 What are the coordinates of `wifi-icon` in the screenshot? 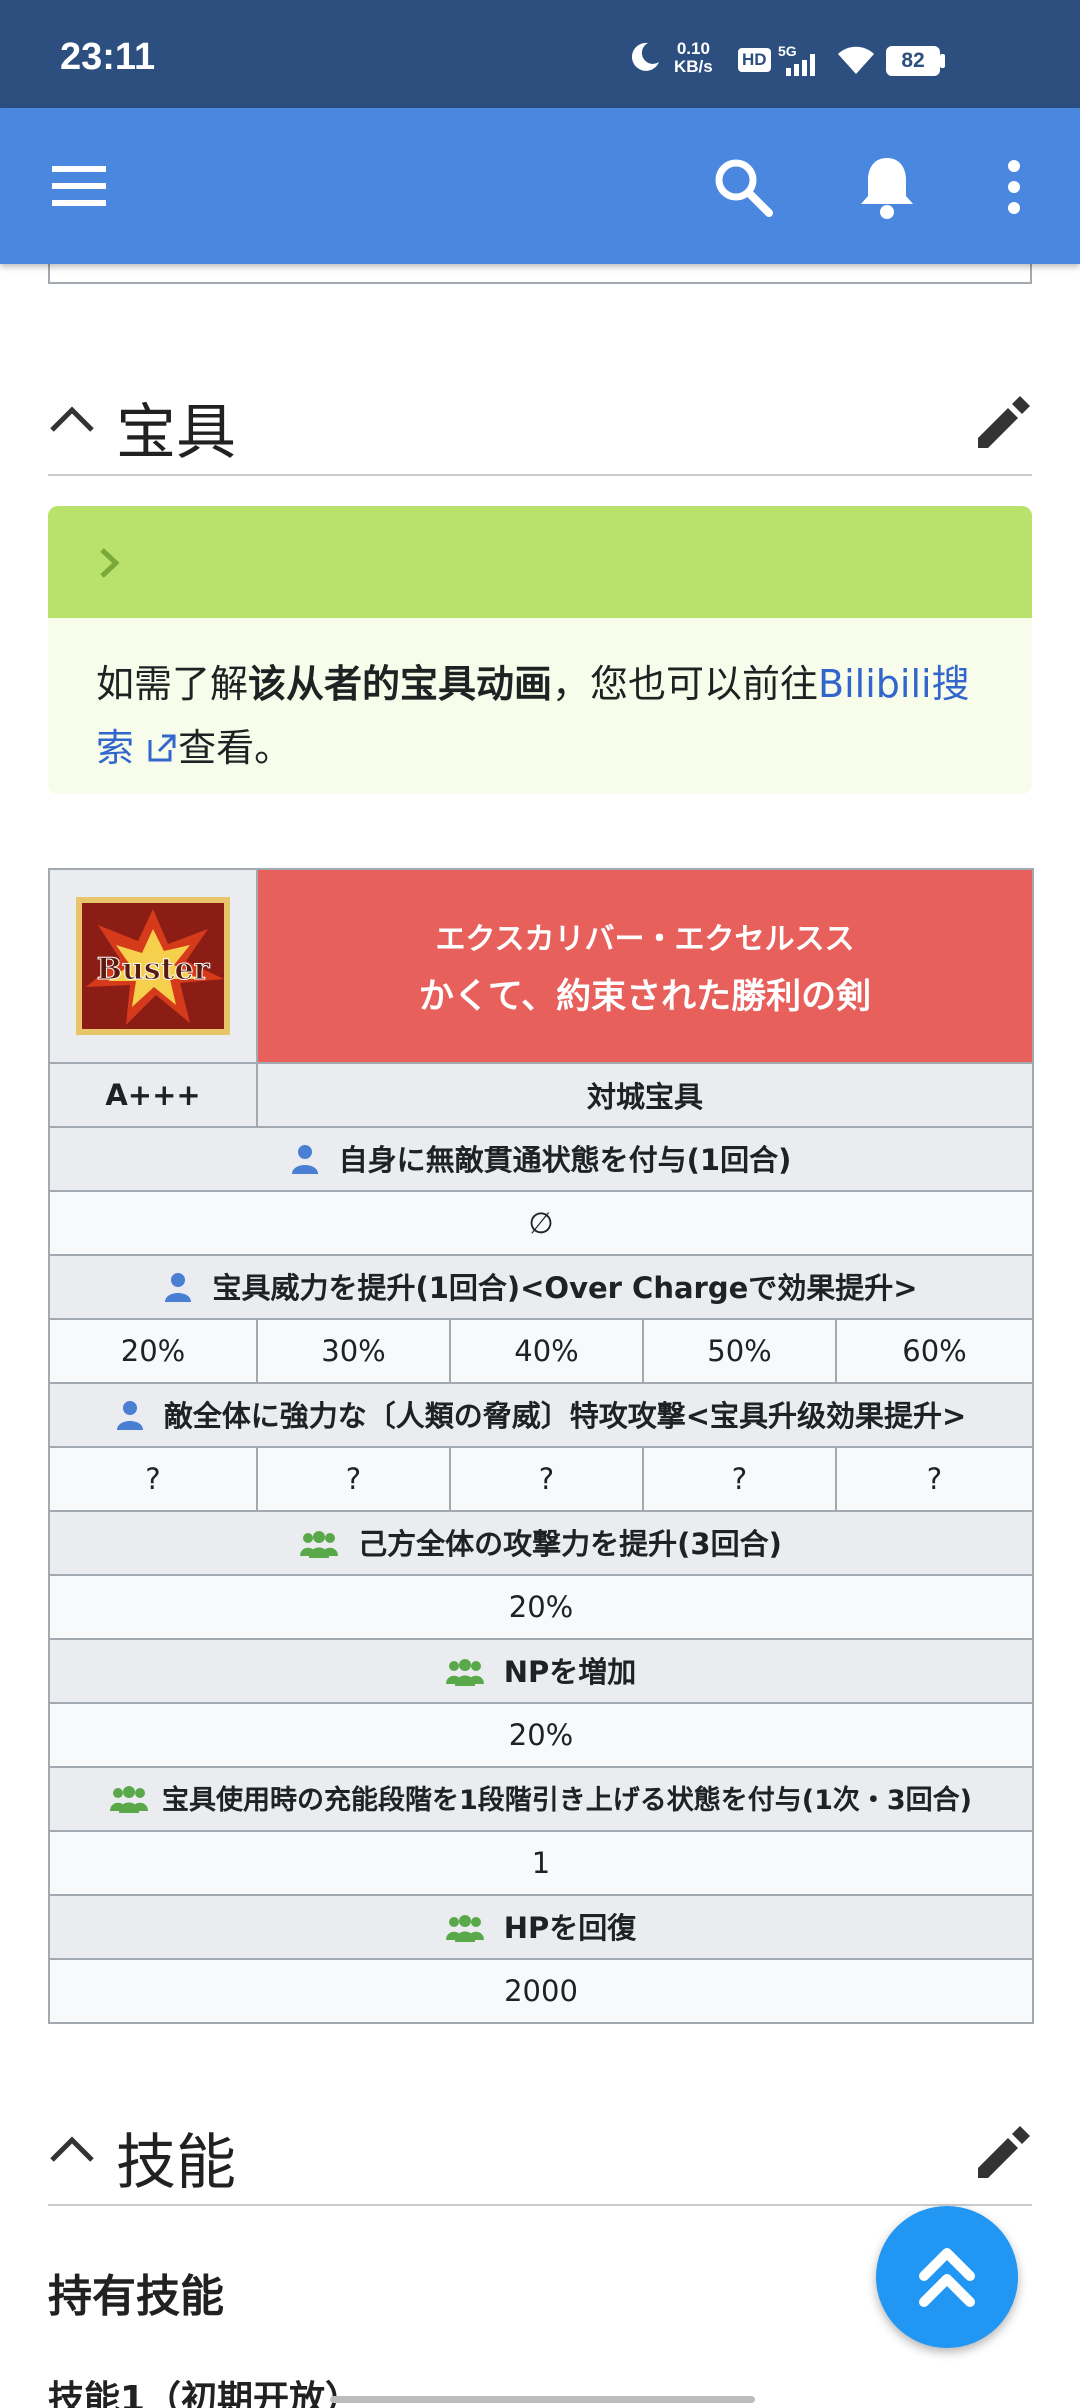 It's located at (856, 62).